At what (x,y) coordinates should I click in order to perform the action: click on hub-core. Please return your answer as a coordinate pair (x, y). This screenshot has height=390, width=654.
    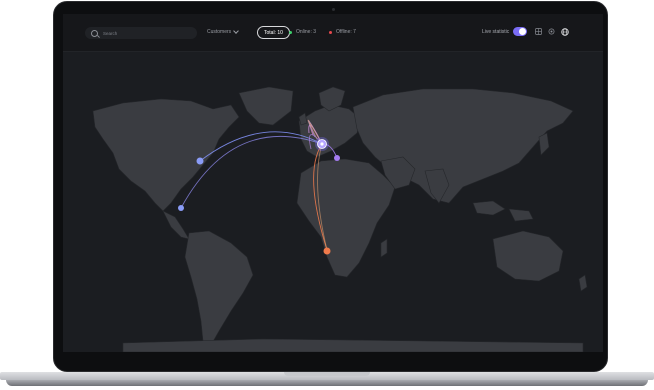
    Looking at the image, I should click on (322, 144).